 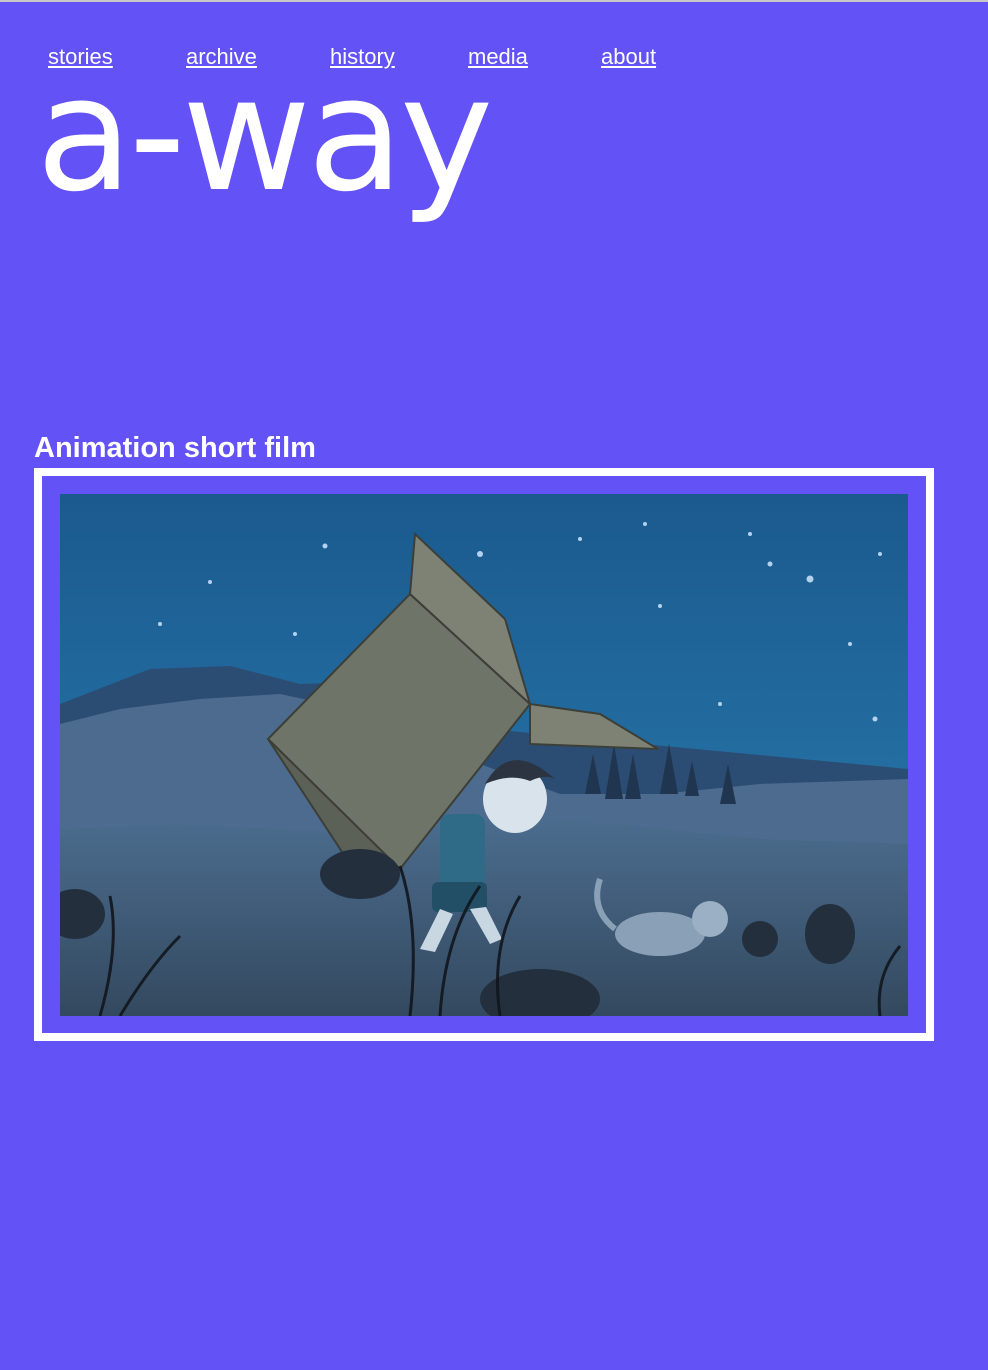 I want to click on nav-link-about: about, so click(x=628, y=57).